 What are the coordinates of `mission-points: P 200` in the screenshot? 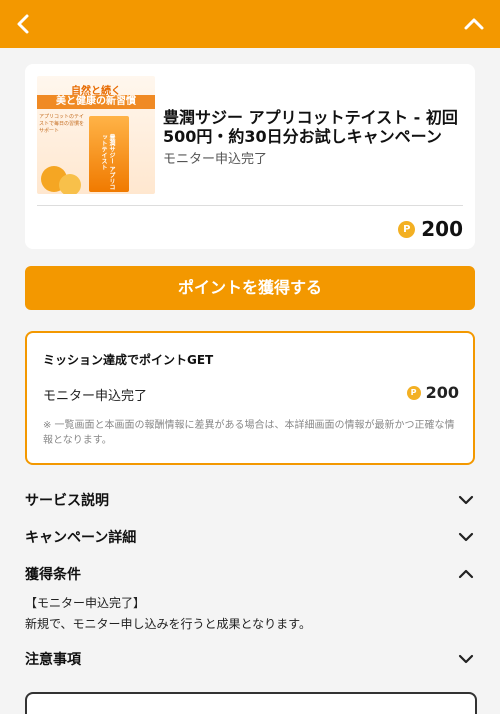 It's located at (432, 392).